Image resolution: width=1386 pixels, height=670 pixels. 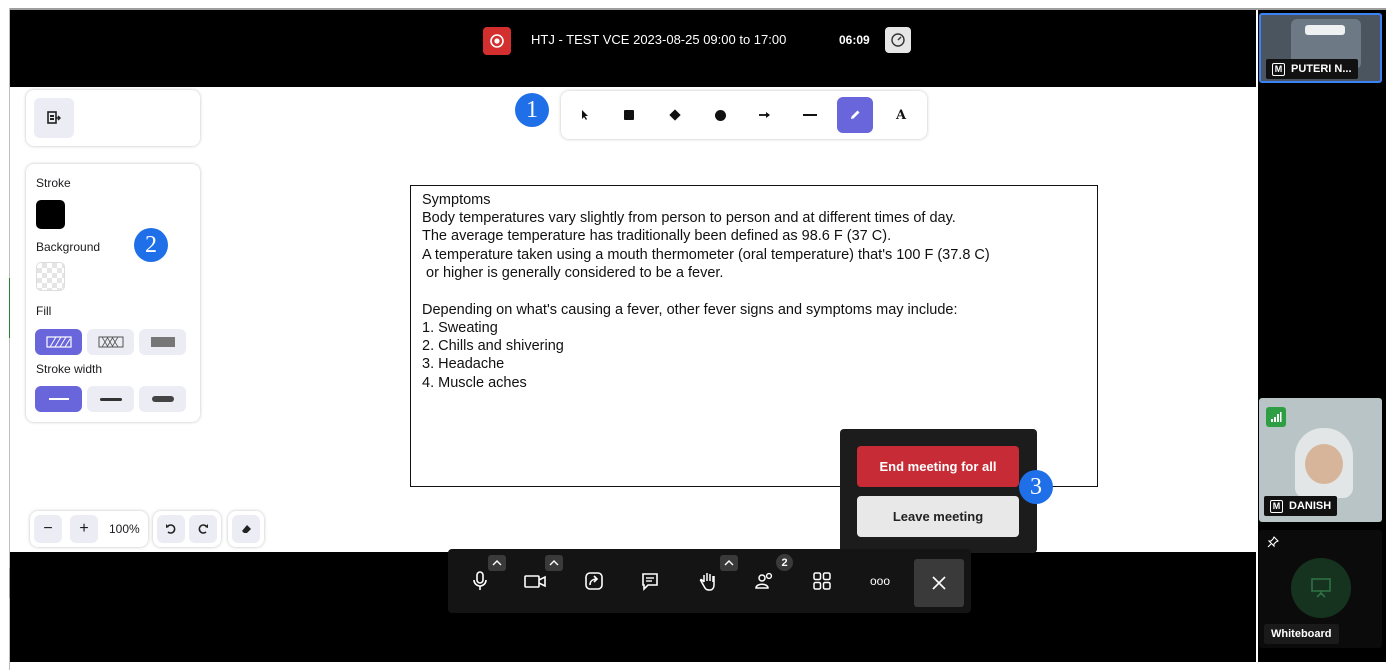 I want to click on fill-hachure-option, so click(x=58, y=342).